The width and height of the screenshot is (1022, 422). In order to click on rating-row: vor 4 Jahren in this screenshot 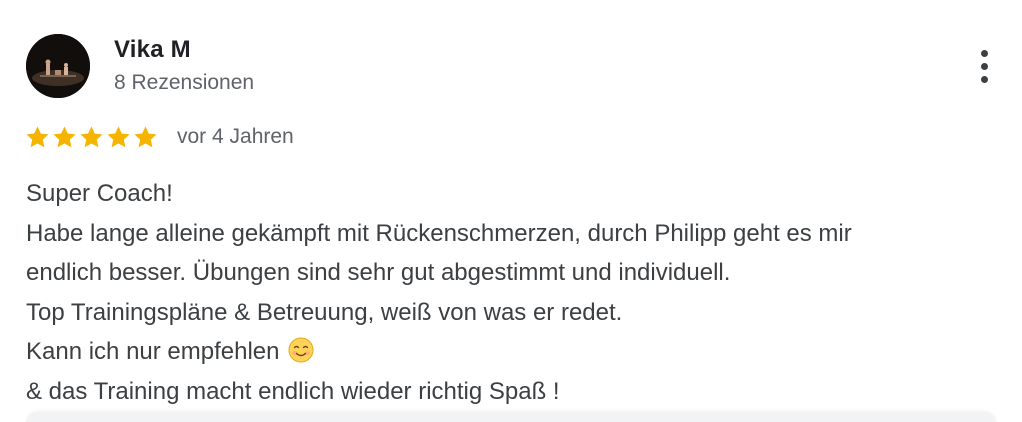, I will do `click(159, 137)`.